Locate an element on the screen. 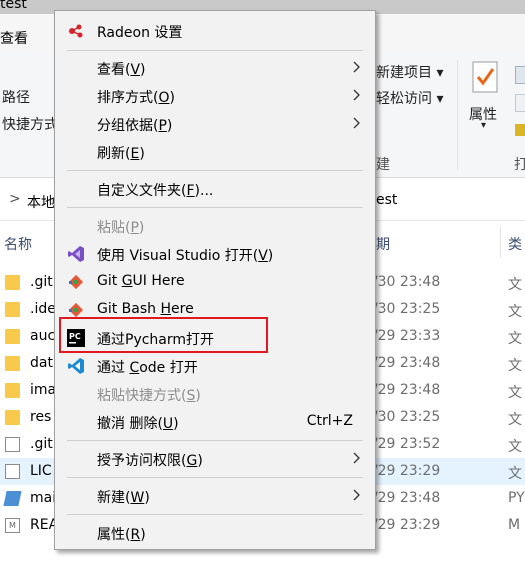 The width and height of the screenshot is (525, 583). history-icon is located at coordinates (520, 130).